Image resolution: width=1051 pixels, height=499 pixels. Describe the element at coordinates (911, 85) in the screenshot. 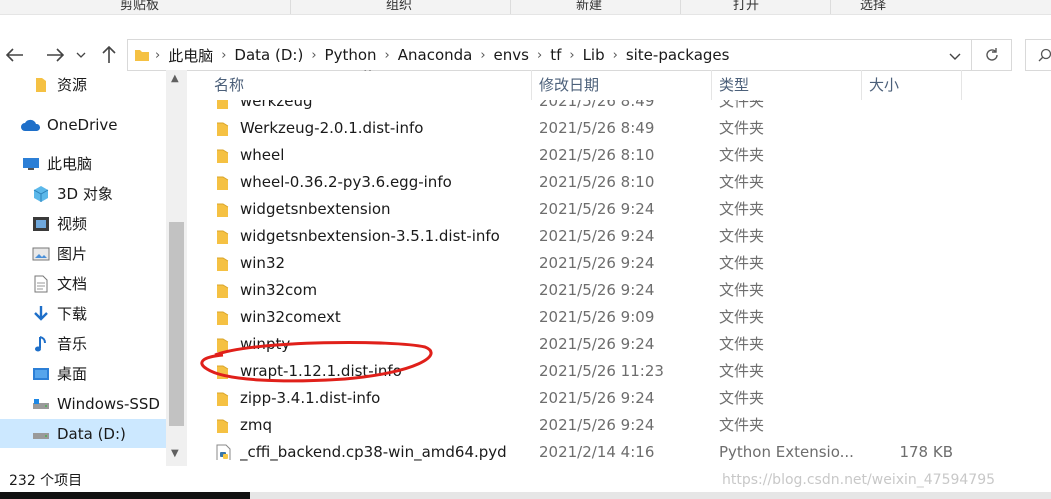

I see `column-header-size: 大小` at that location.